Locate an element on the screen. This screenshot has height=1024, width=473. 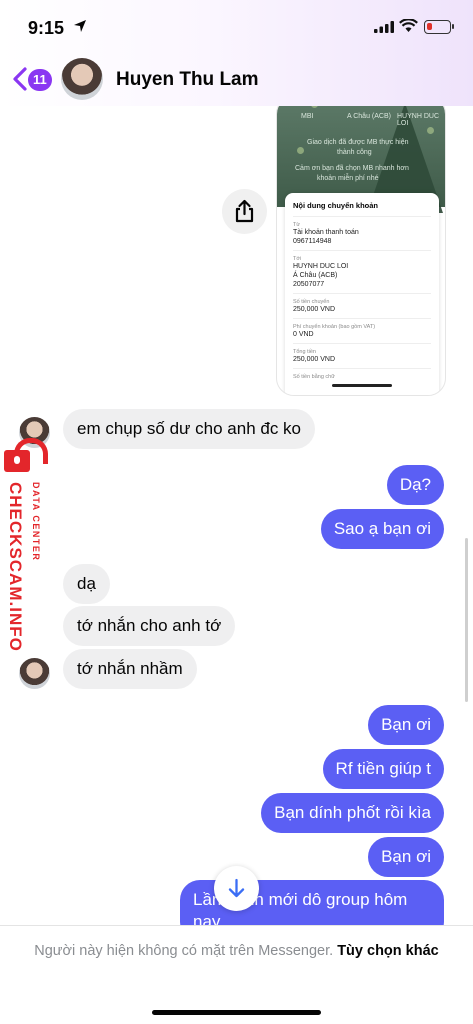
wifi-icon is located at coordinates (408, 25).